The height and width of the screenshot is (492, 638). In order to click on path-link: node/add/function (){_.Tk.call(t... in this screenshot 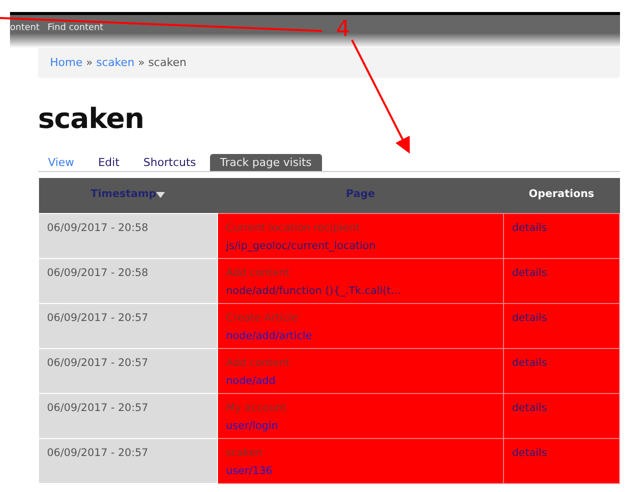, I will do `click(313, 290)`.